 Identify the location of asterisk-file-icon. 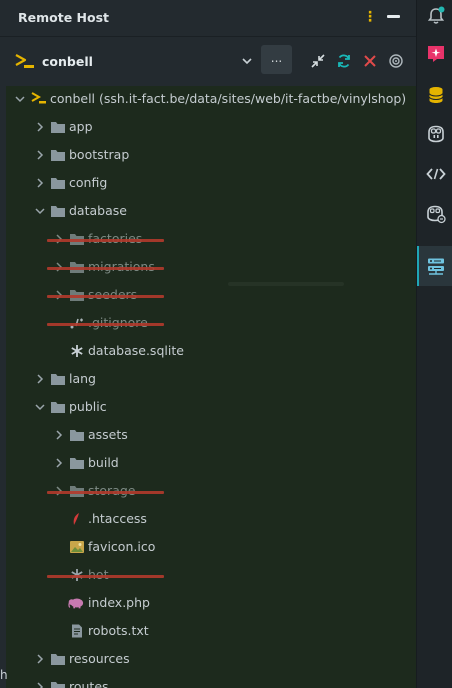
(77, 351).